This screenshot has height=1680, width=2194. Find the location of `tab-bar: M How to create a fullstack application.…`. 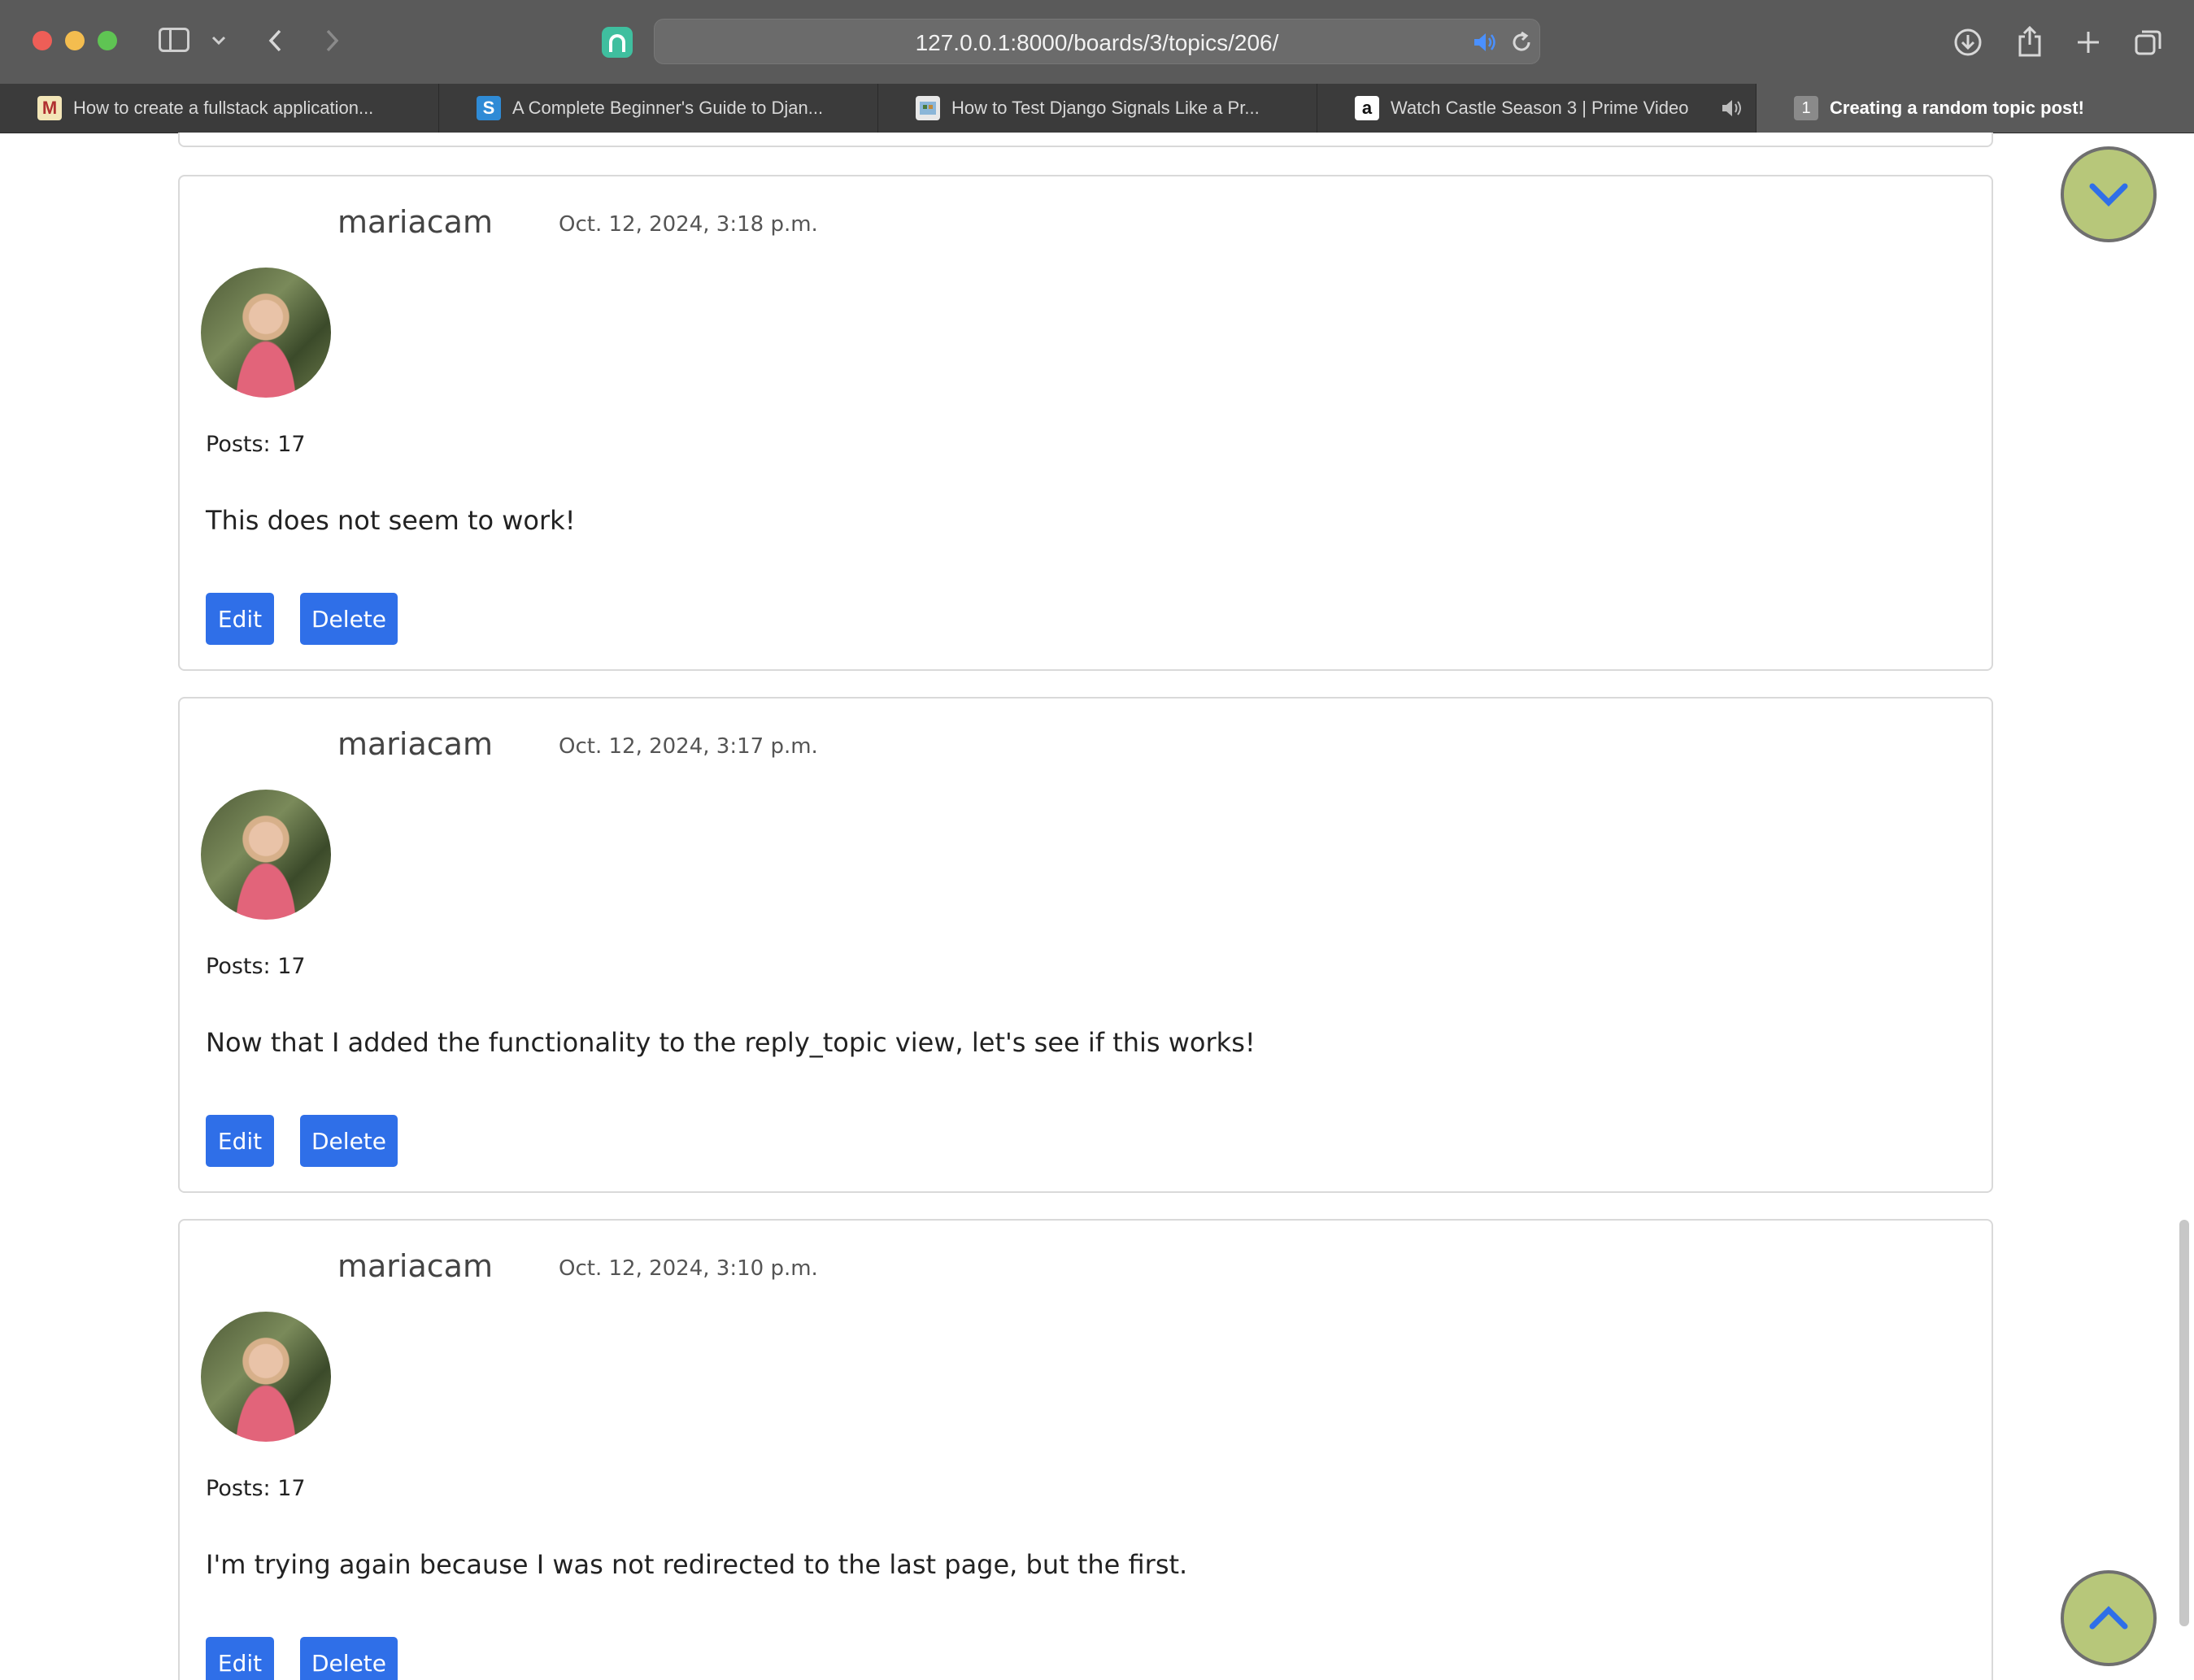

tab-bar: M How to create a fullstack application.… is located at coordinates (1097, 108).